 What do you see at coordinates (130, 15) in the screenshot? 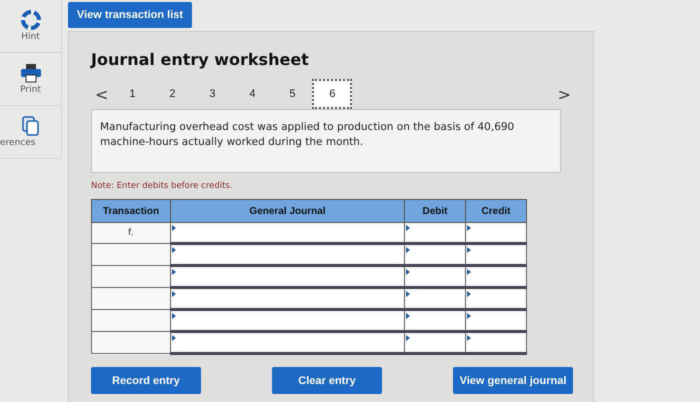
I see `view-transaction-list-button: View transaction list` at bounding box center [130, 15].